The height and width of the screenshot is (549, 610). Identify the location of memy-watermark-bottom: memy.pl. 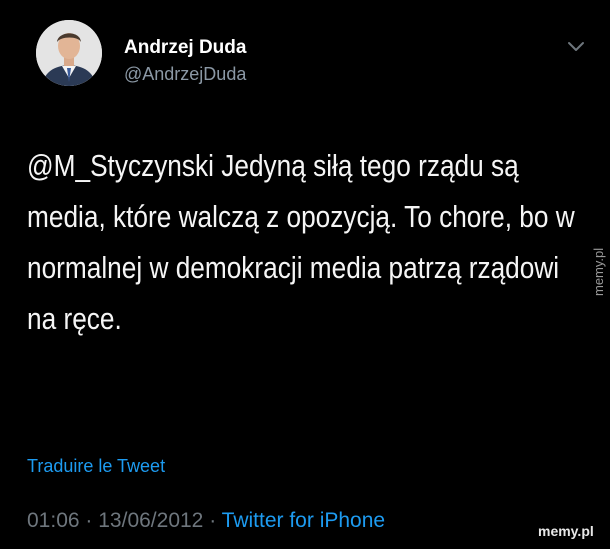
(566, 531).